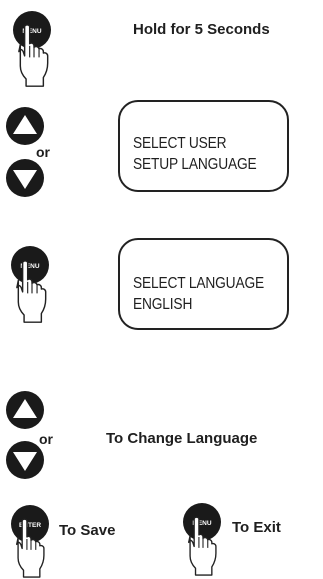  Describe the element at coordinates (199, 283) in the screenshot. I see `lcd-line-1: SELECT LANGUAGE` at that location.